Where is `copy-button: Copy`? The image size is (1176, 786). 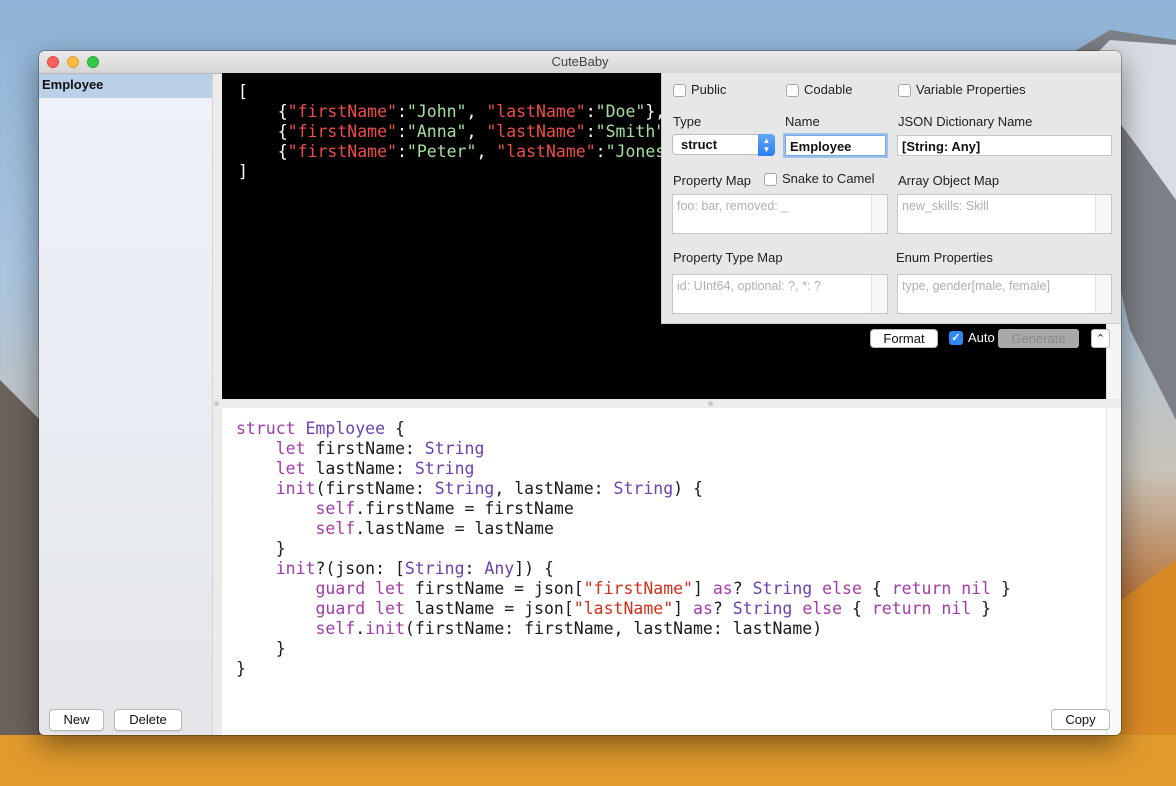 copy-button: Copy is located at coordinates (1080, 719).